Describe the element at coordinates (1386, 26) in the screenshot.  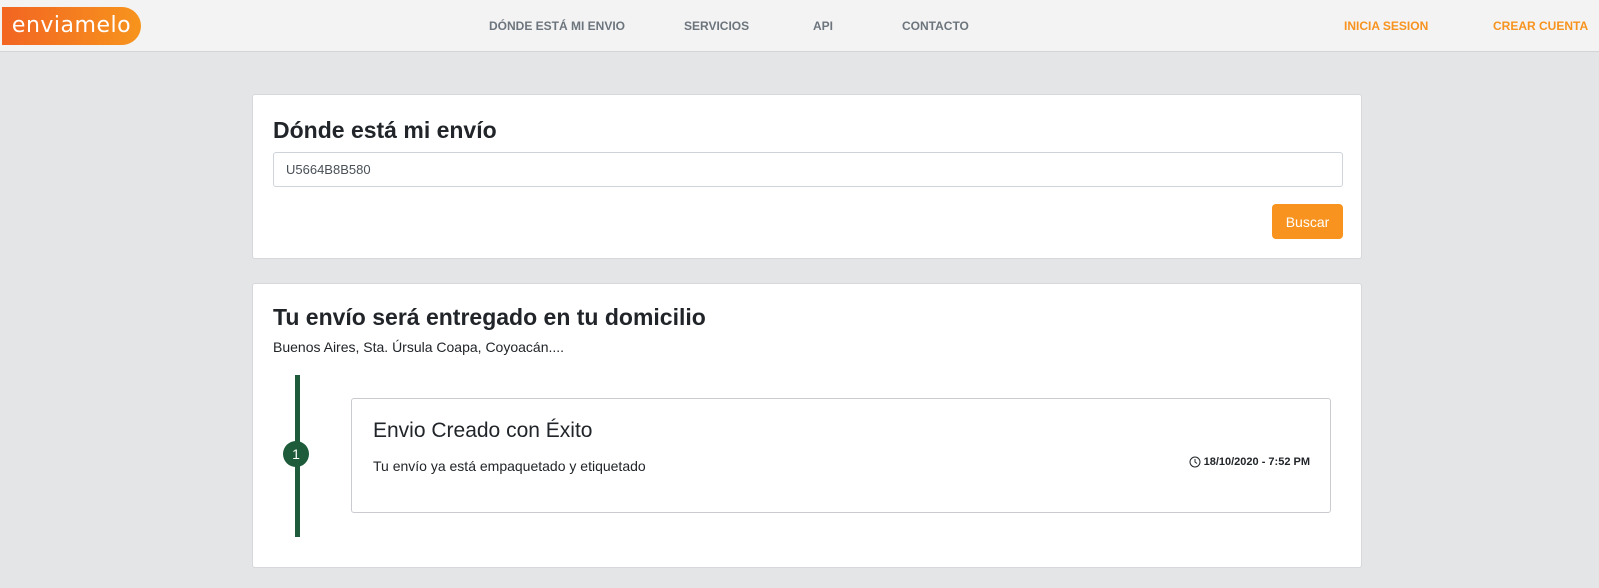
I see `login-link: INICIA SESION` at that location.